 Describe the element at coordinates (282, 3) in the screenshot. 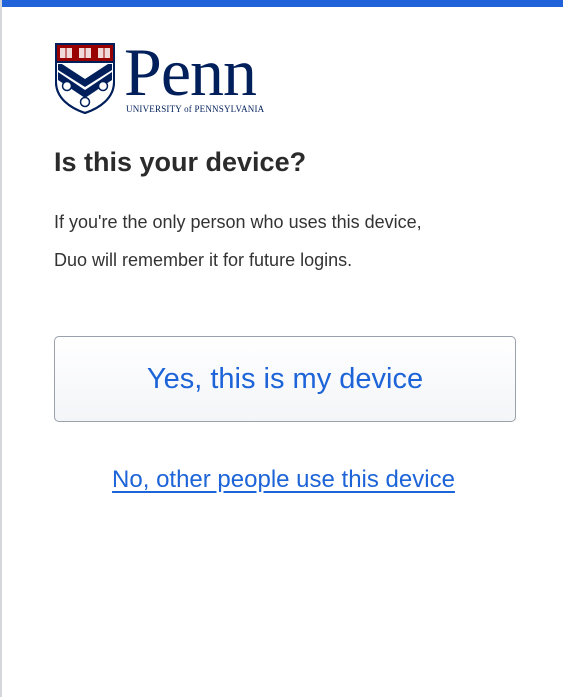

I see `accent-top-bar` at that location.